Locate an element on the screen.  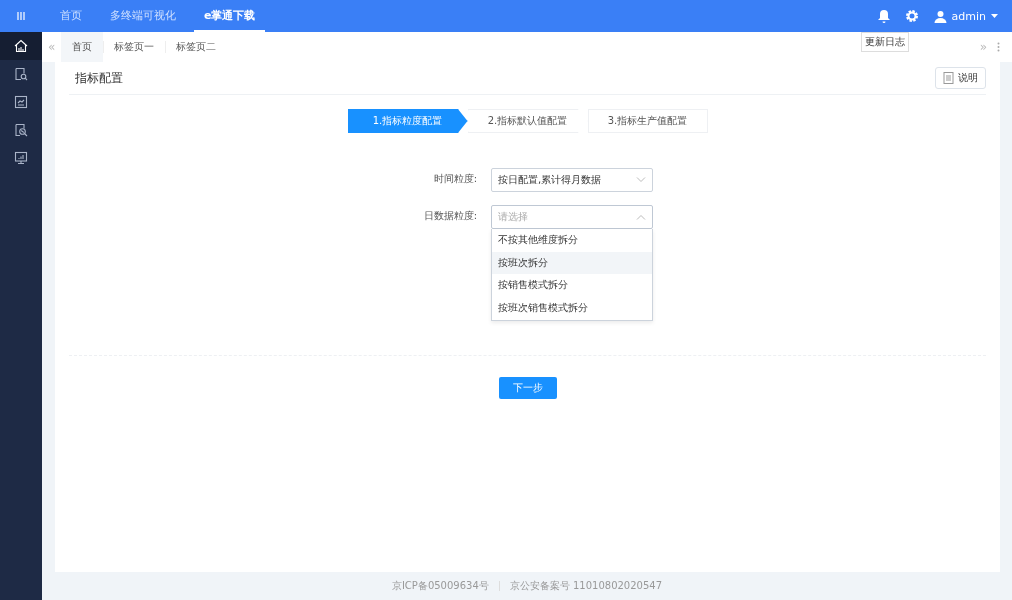
tooltip: 更新日志 is located at coordinates (884, 41).